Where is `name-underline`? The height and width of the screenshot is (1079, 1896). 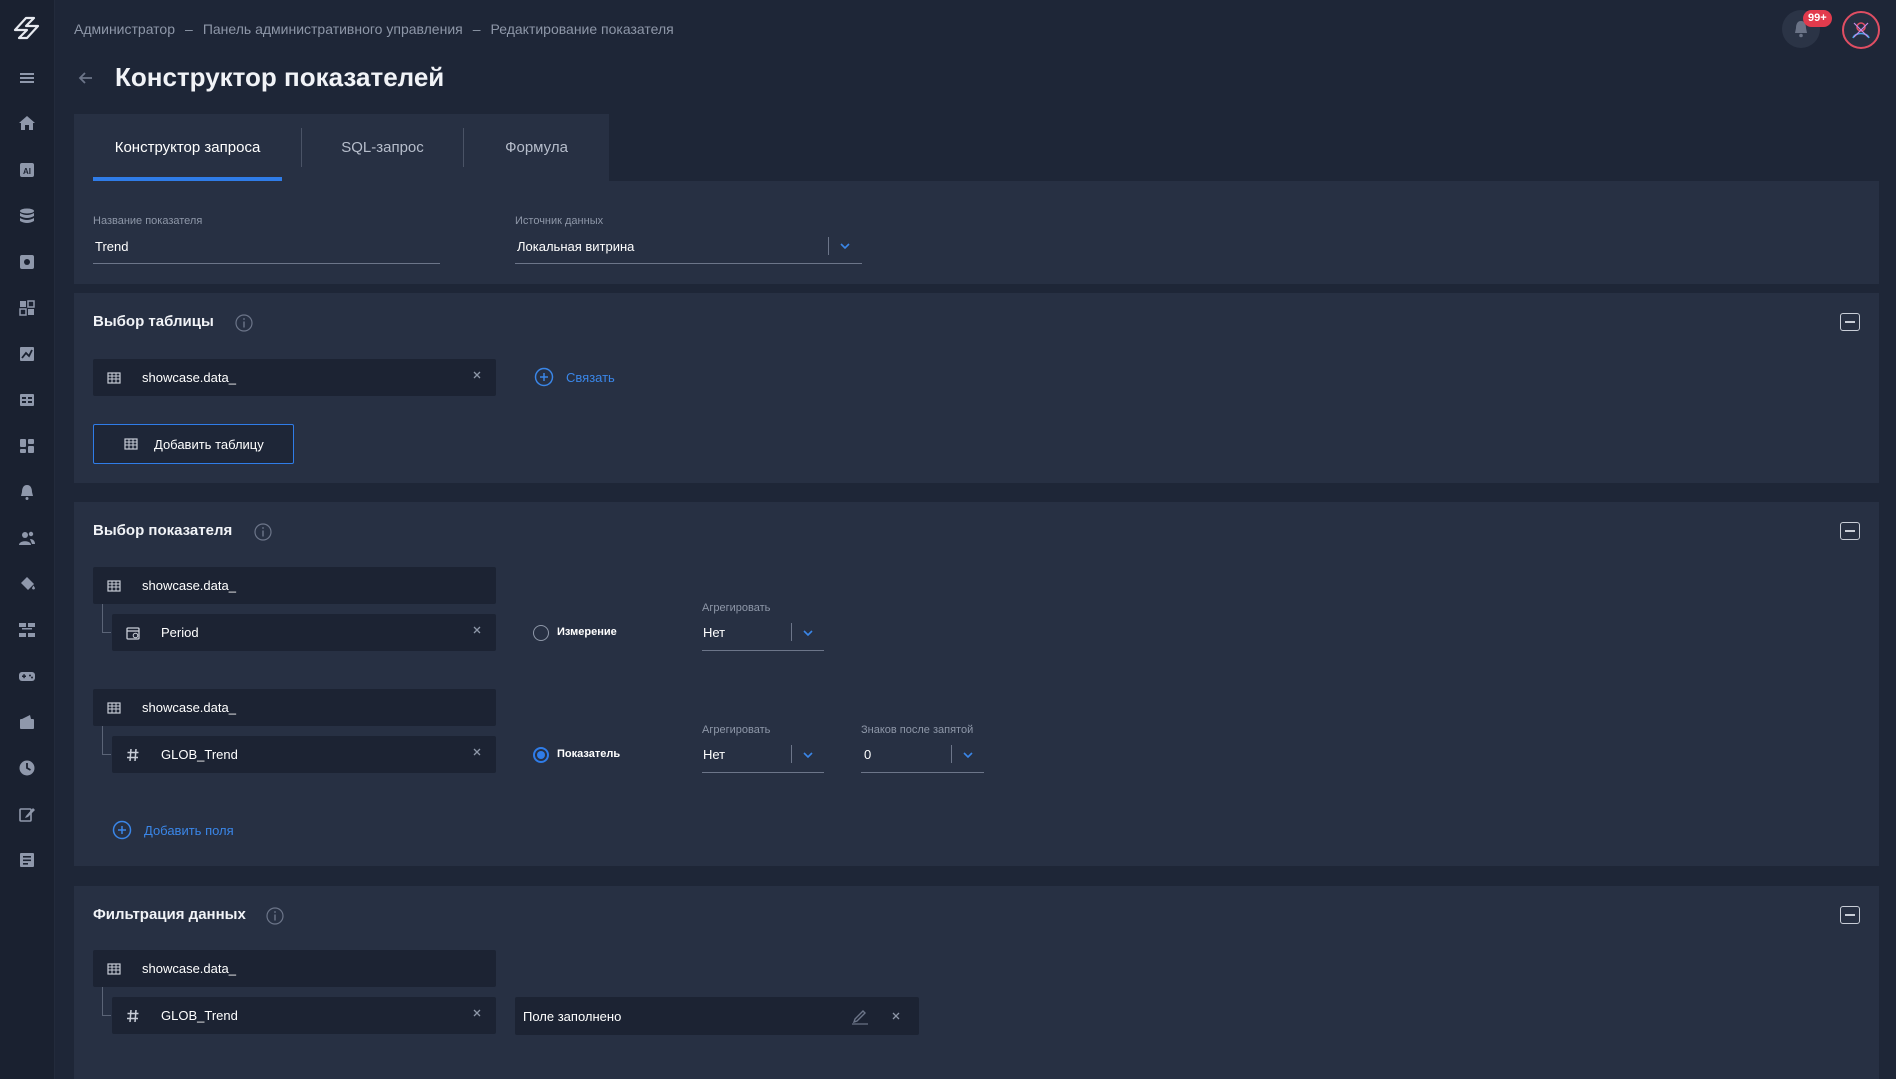 name-underline is located at coordinates (266, 263).